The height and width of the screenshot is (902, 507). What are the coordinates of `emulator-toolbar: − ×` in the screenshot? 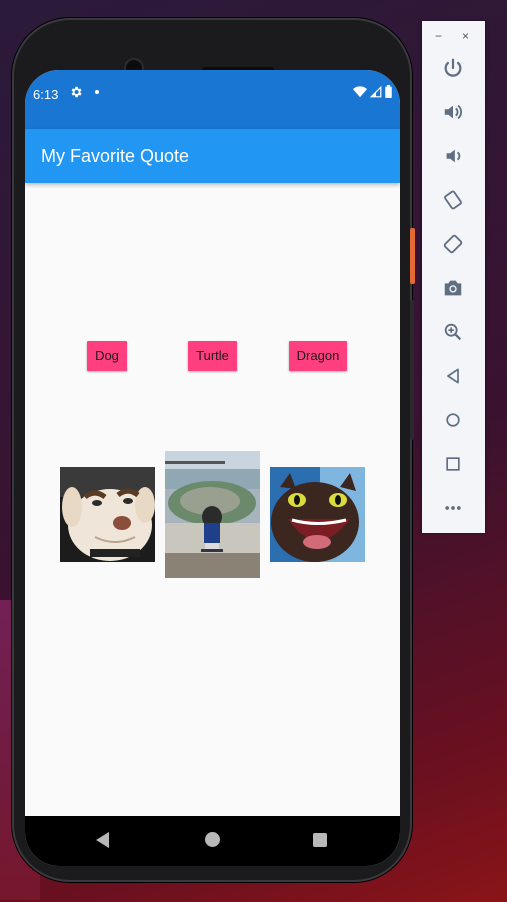 It's located at (453, 277).